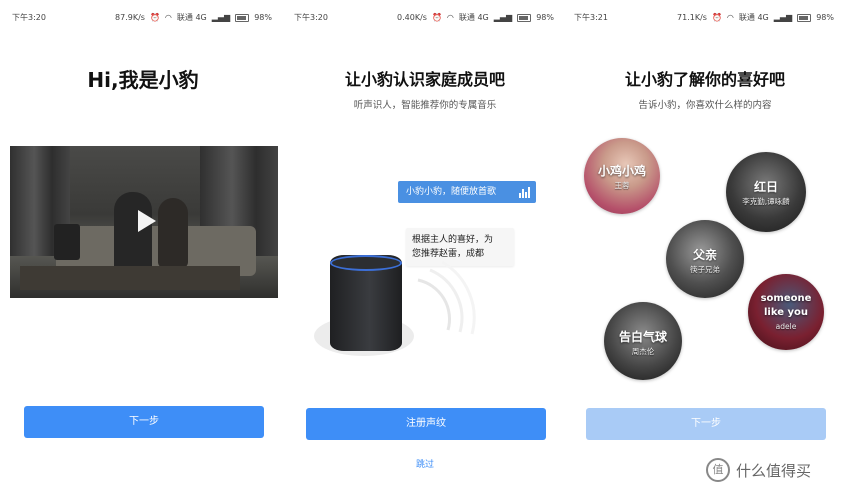 The height and width of the screenshot is (500, 850). I want to click on song-artist: 筷子兄弟, so click(705, 269).